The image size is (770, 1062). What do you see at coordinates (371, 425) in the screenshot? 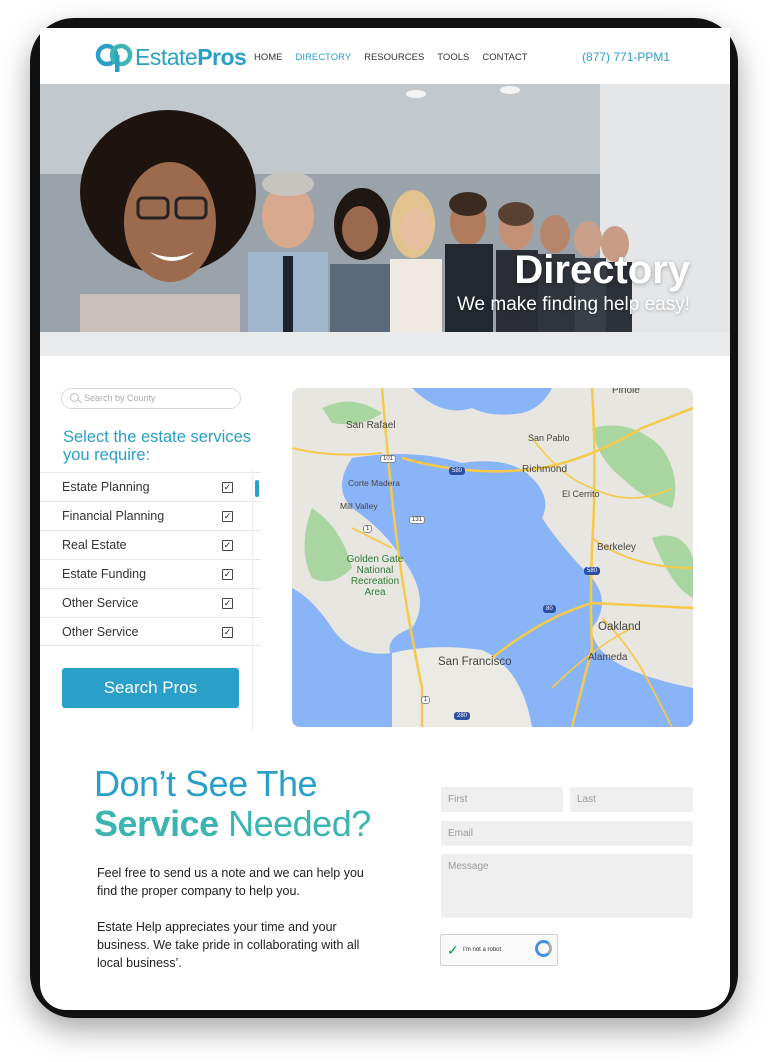
I see `map-label-san-rafael: San Rafael` at bounding box center [371, 425].